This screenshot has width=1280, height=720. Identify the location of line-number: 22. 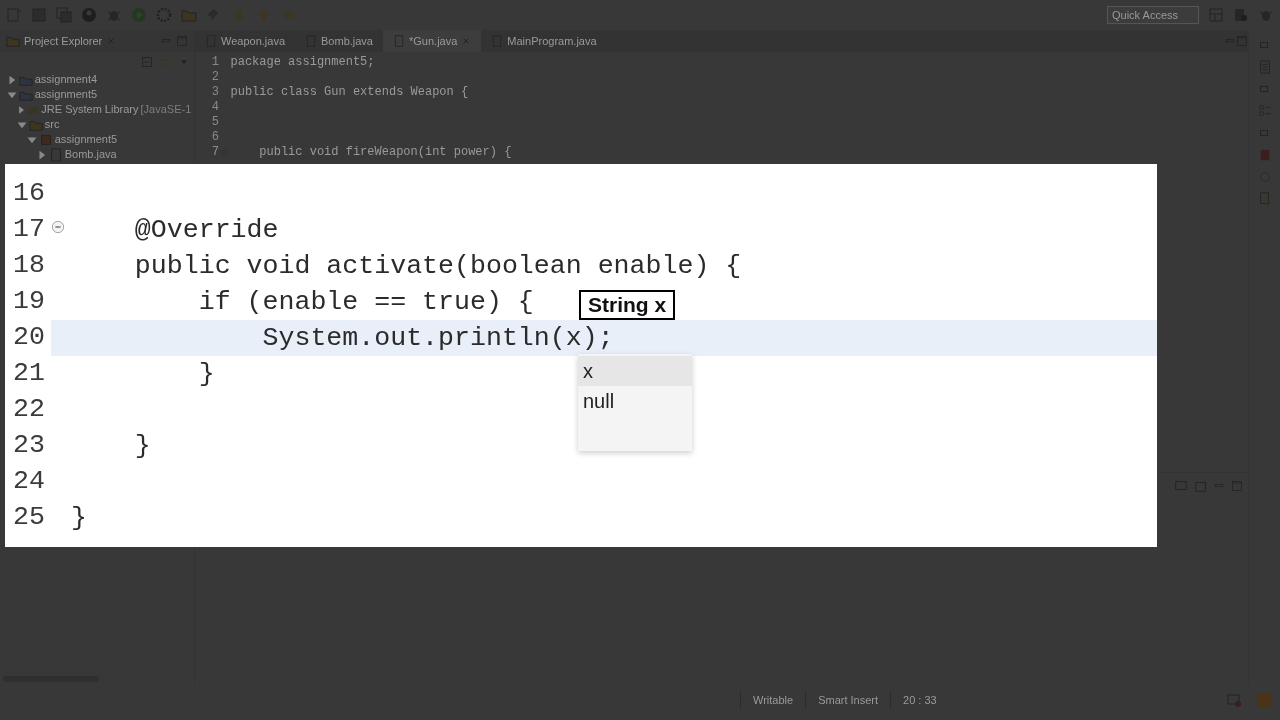
(29, 410).